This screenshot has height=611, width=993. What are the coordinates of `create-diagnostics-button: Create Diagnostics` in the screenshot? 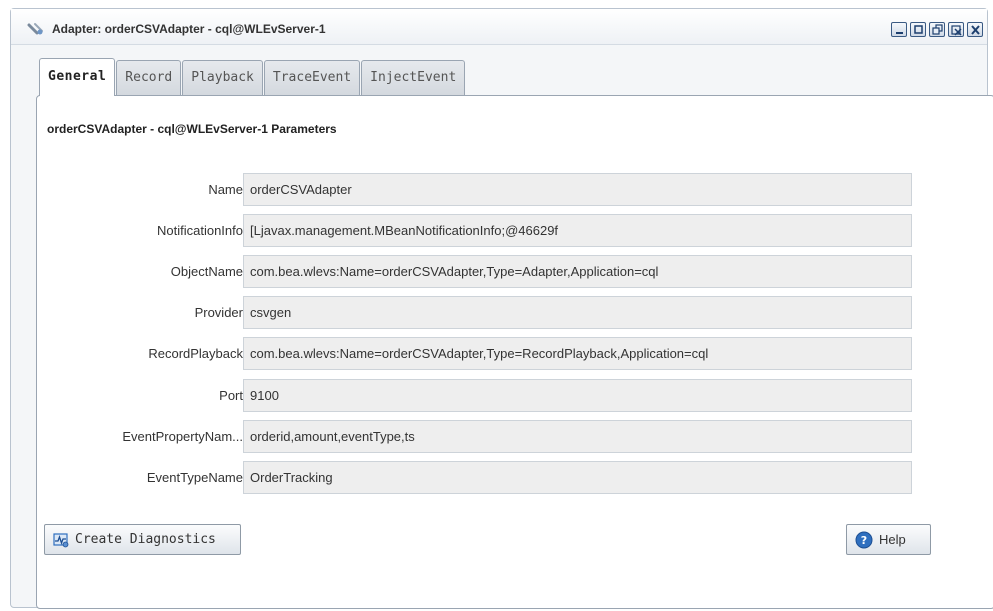 It's located at (142, 539).